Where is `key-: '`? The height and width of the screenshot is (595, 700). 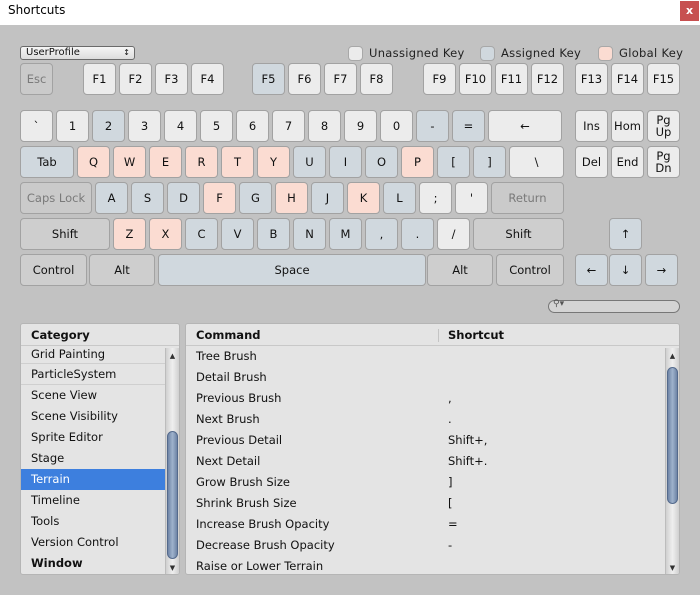
key-: ' is located at coordinates (471, 198).